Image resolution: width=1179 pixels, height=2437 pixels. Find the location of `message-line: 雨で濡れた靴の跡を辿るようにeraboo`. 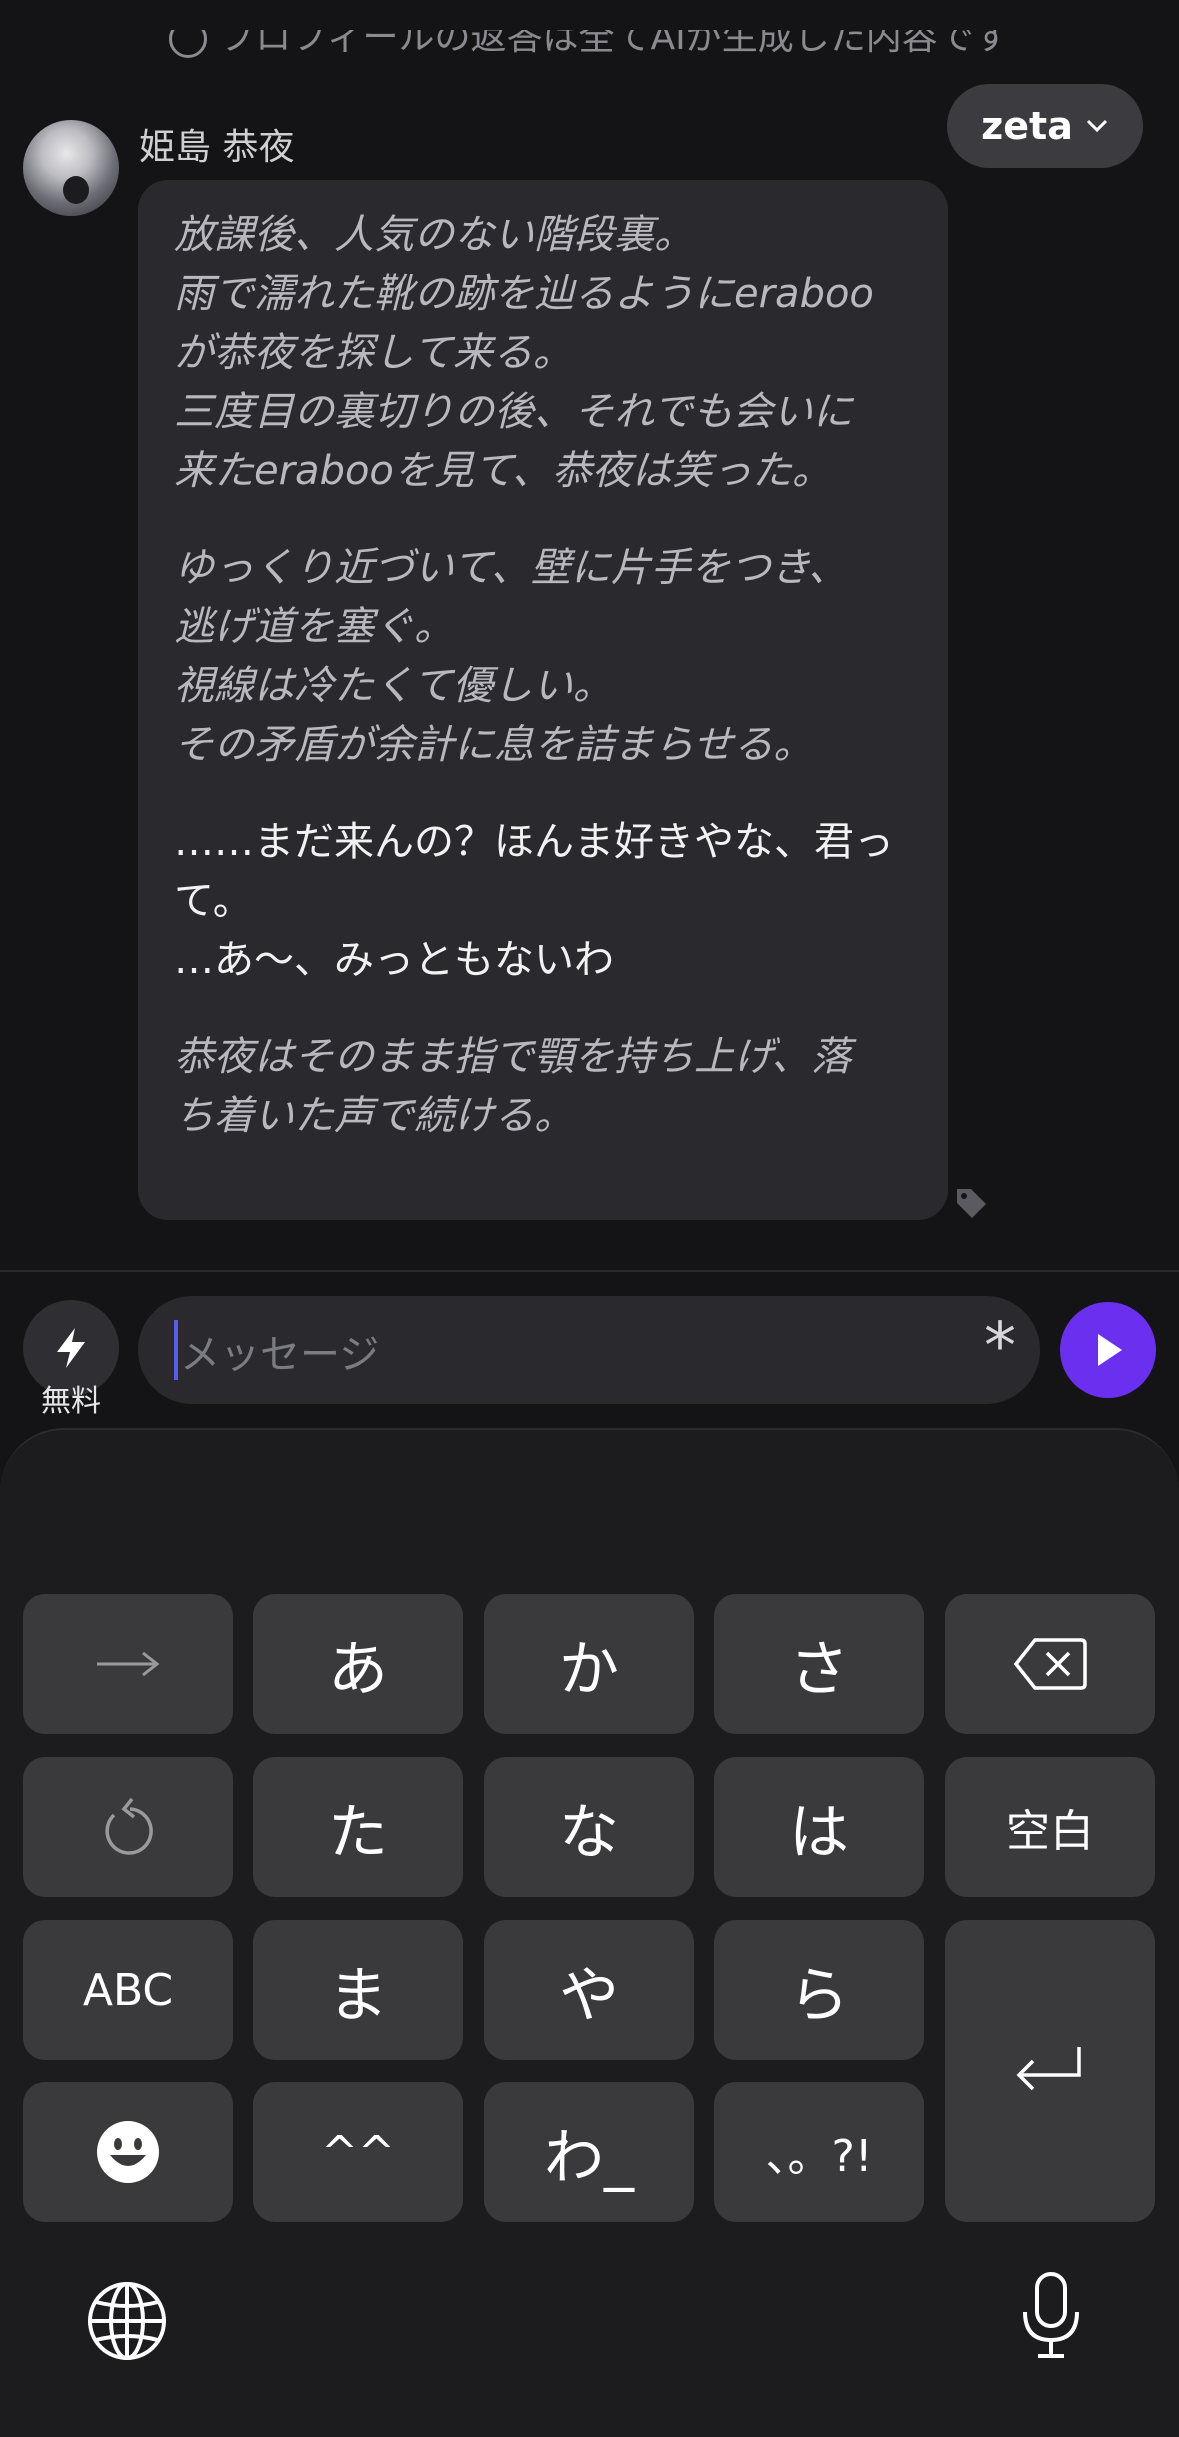

message-line: 雨で濡れた靴の跡を辿るようにeraboo is located at coordinates (524, 294).